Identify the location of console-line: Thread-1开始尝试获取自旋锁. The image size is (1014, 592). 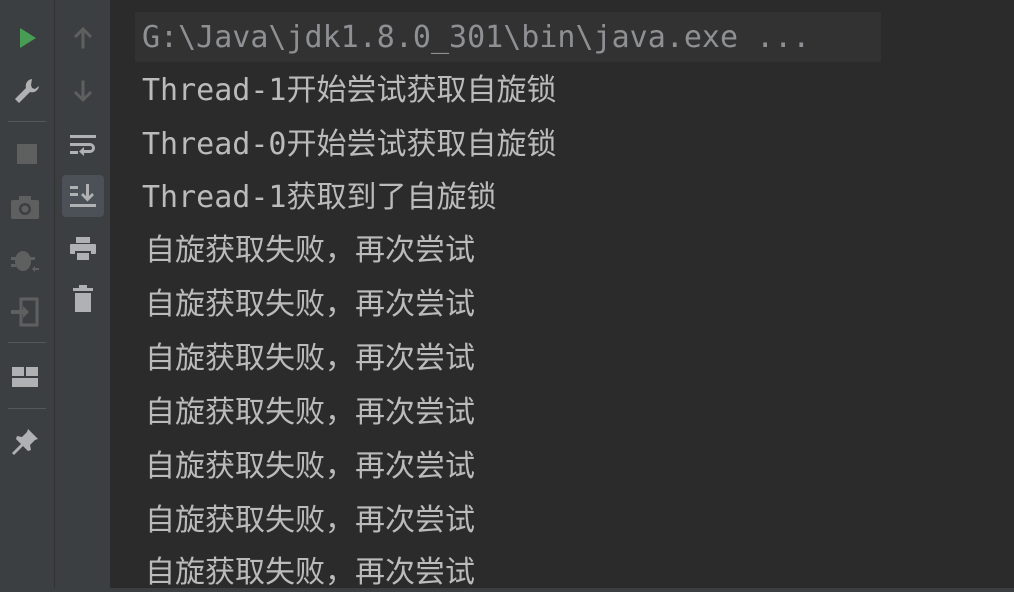
(349, 90).